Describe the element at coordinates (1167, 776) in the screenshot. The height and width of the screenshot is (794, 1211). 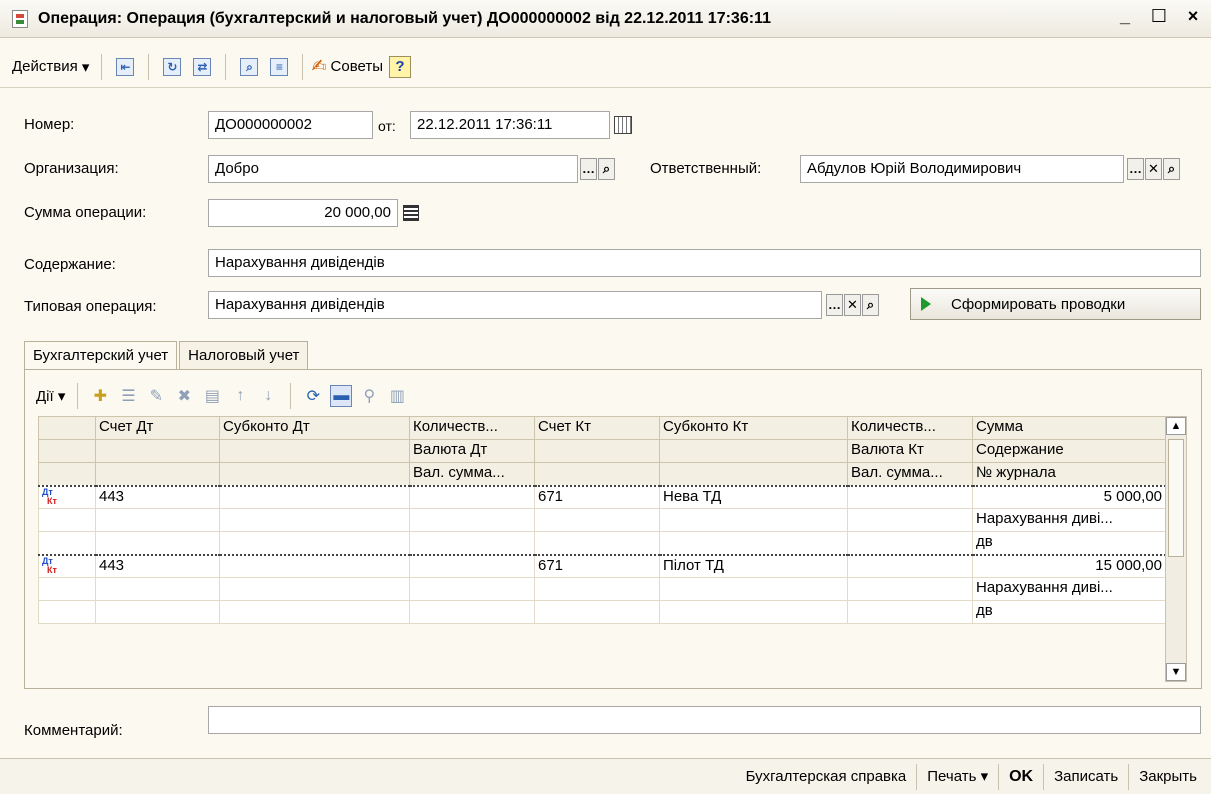
I see `close-form-button: Закрыть` at that location.